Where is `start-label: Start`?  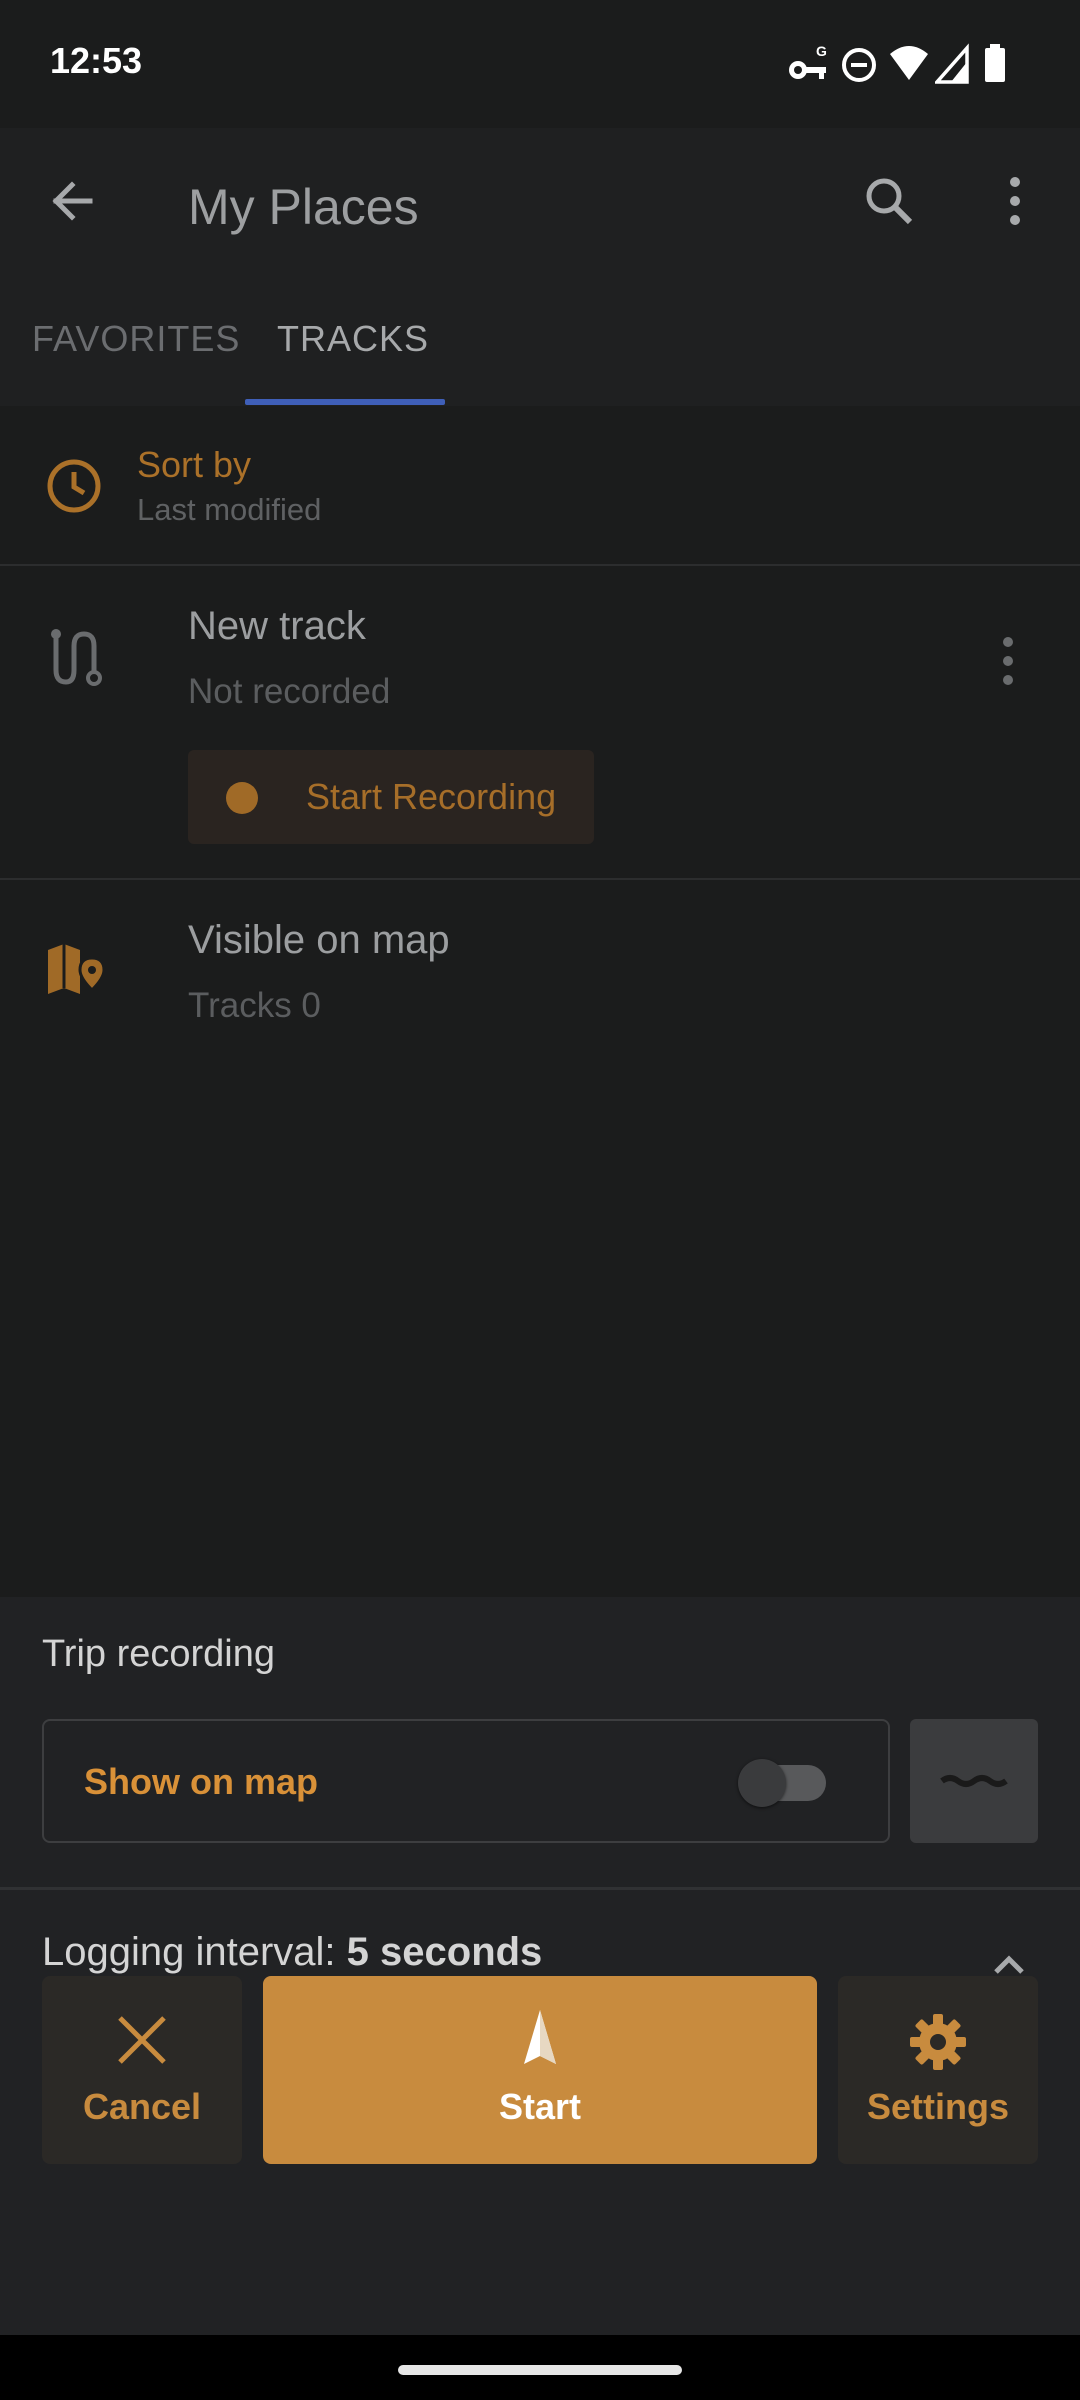
start-label: Start is located at coordinates (540, 2106).